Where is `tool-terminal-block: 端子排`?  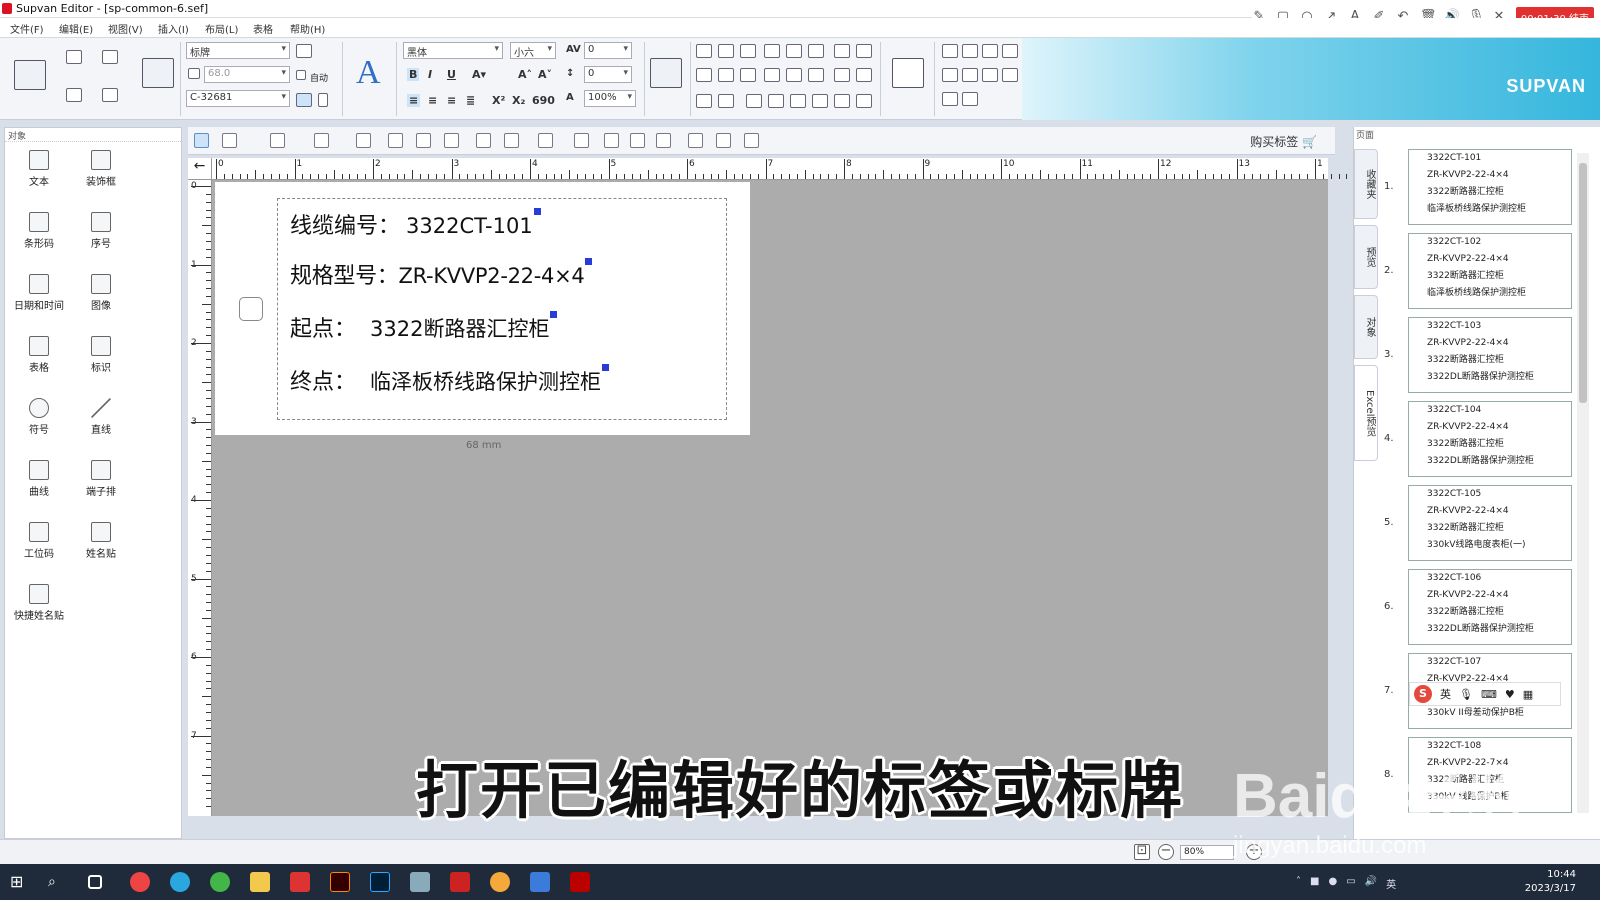 tool-terminal-block: 端子排 is located at coordinates (101, 479).